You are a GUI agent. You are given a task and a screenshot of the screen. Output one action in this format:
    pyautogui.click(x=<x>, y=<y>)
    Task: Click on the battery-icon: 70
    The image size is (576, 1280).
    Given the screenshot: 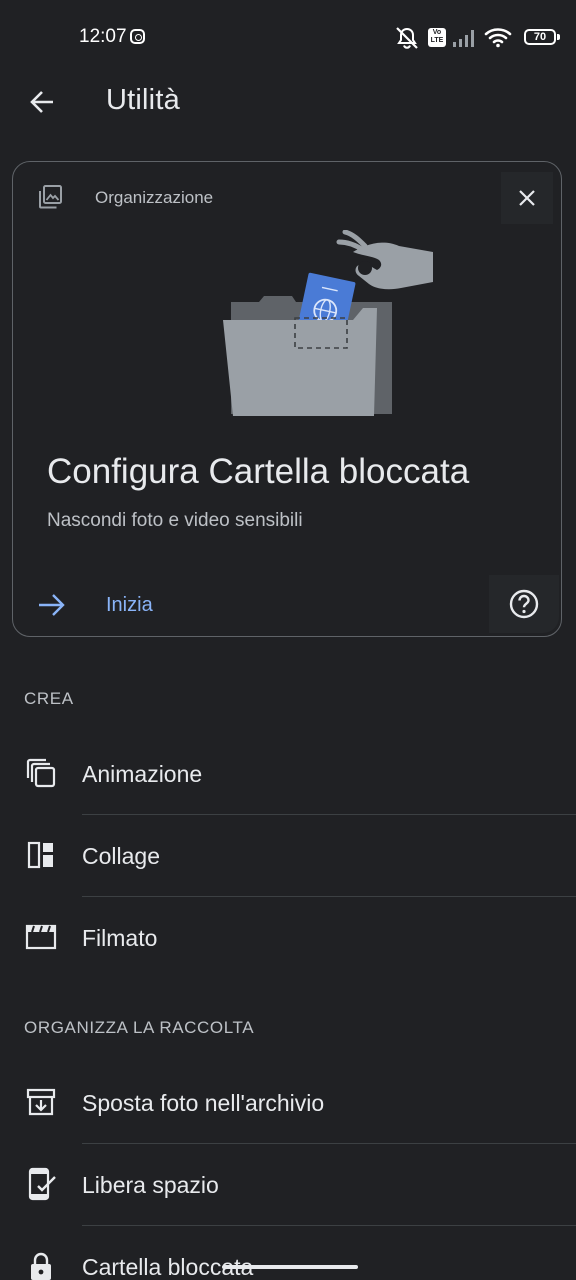 What is the action you would take?
    pyautogui.click(x=540, y=37)
    